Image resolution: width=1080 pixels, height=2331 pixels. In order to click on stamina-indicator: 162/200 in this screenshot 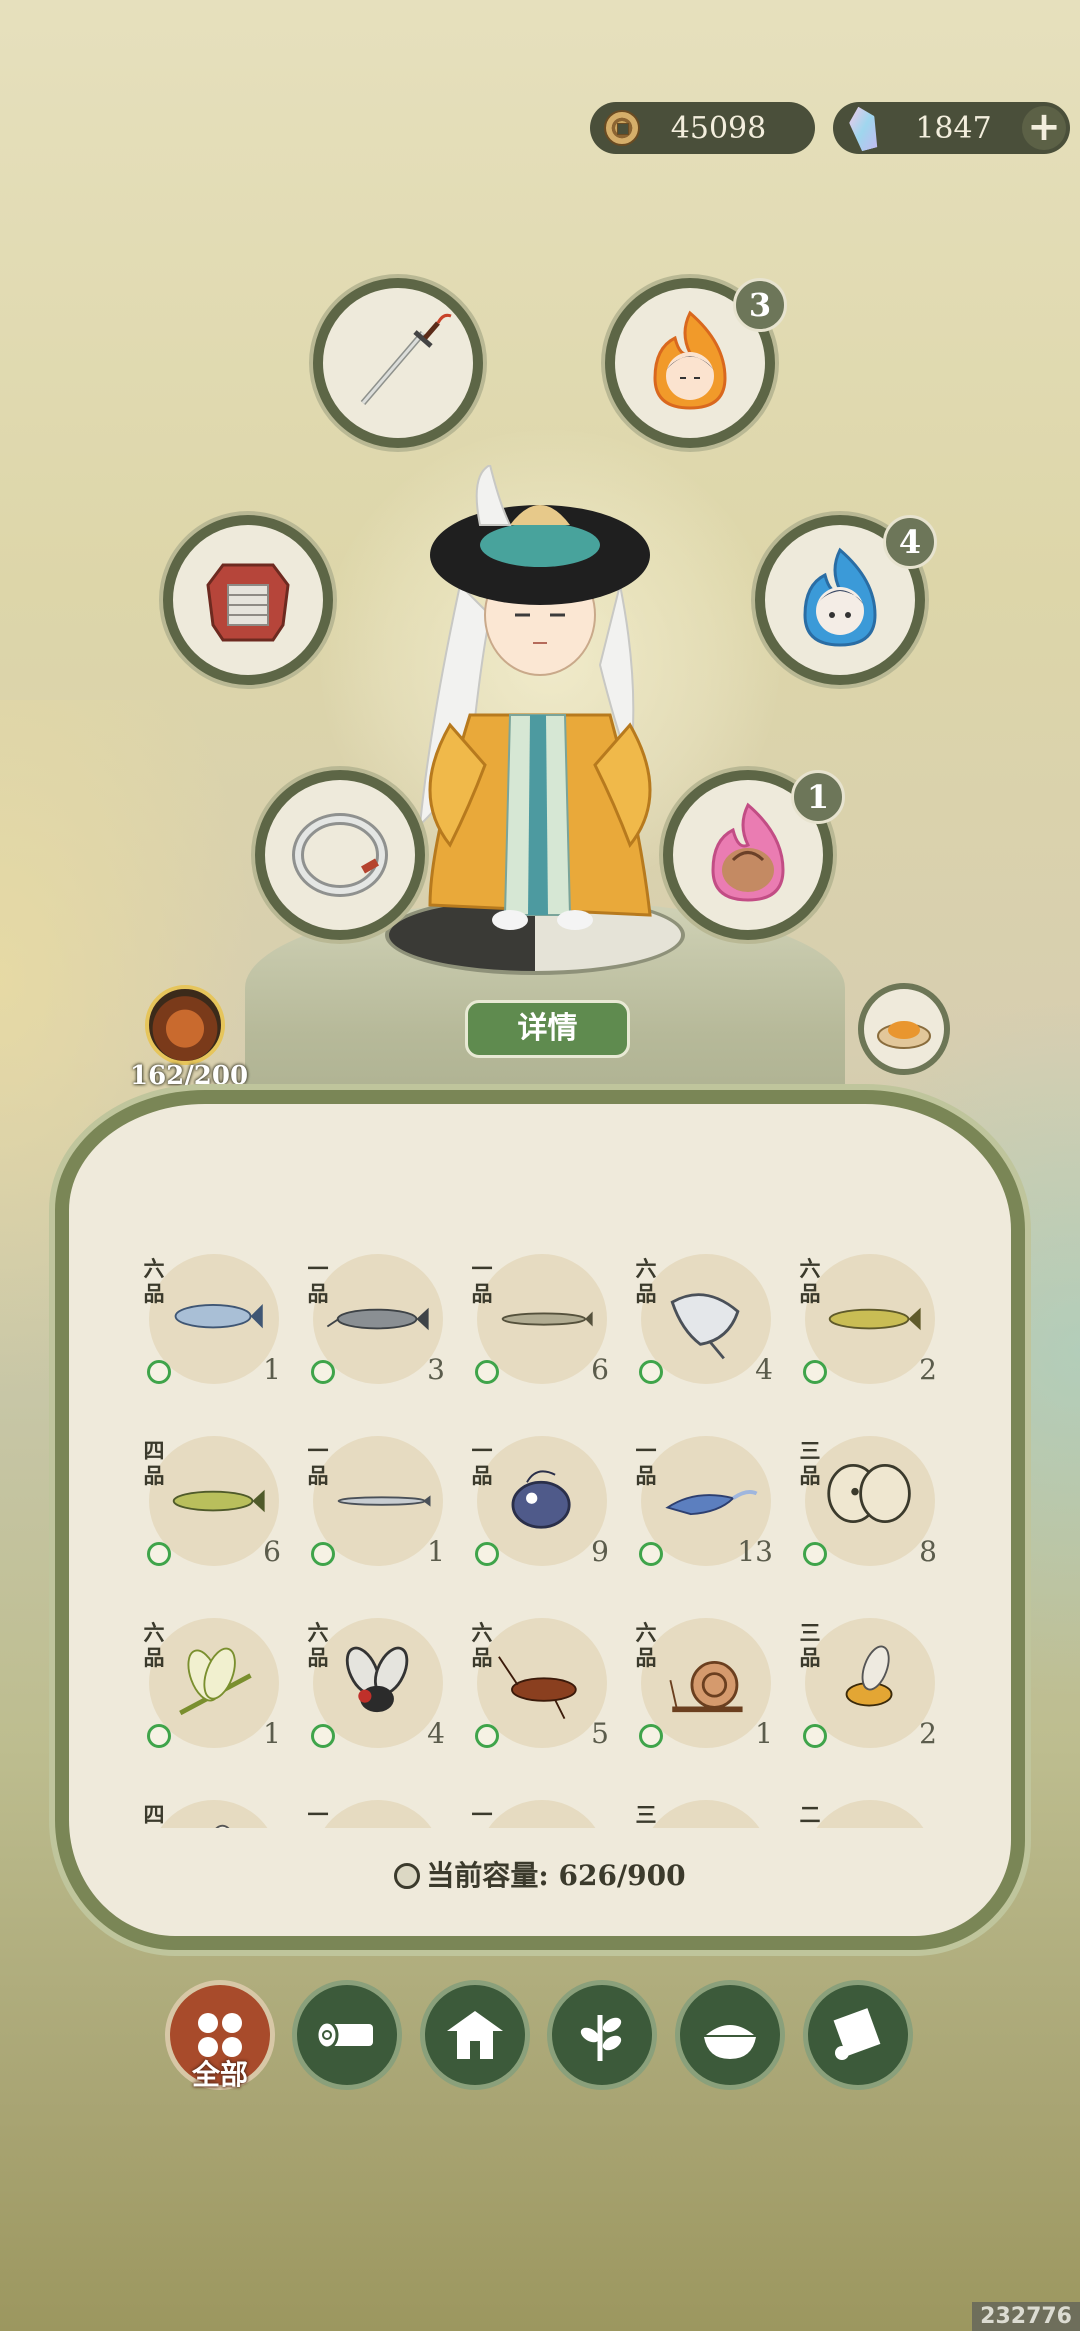, I will do `click(189, 1038)`.